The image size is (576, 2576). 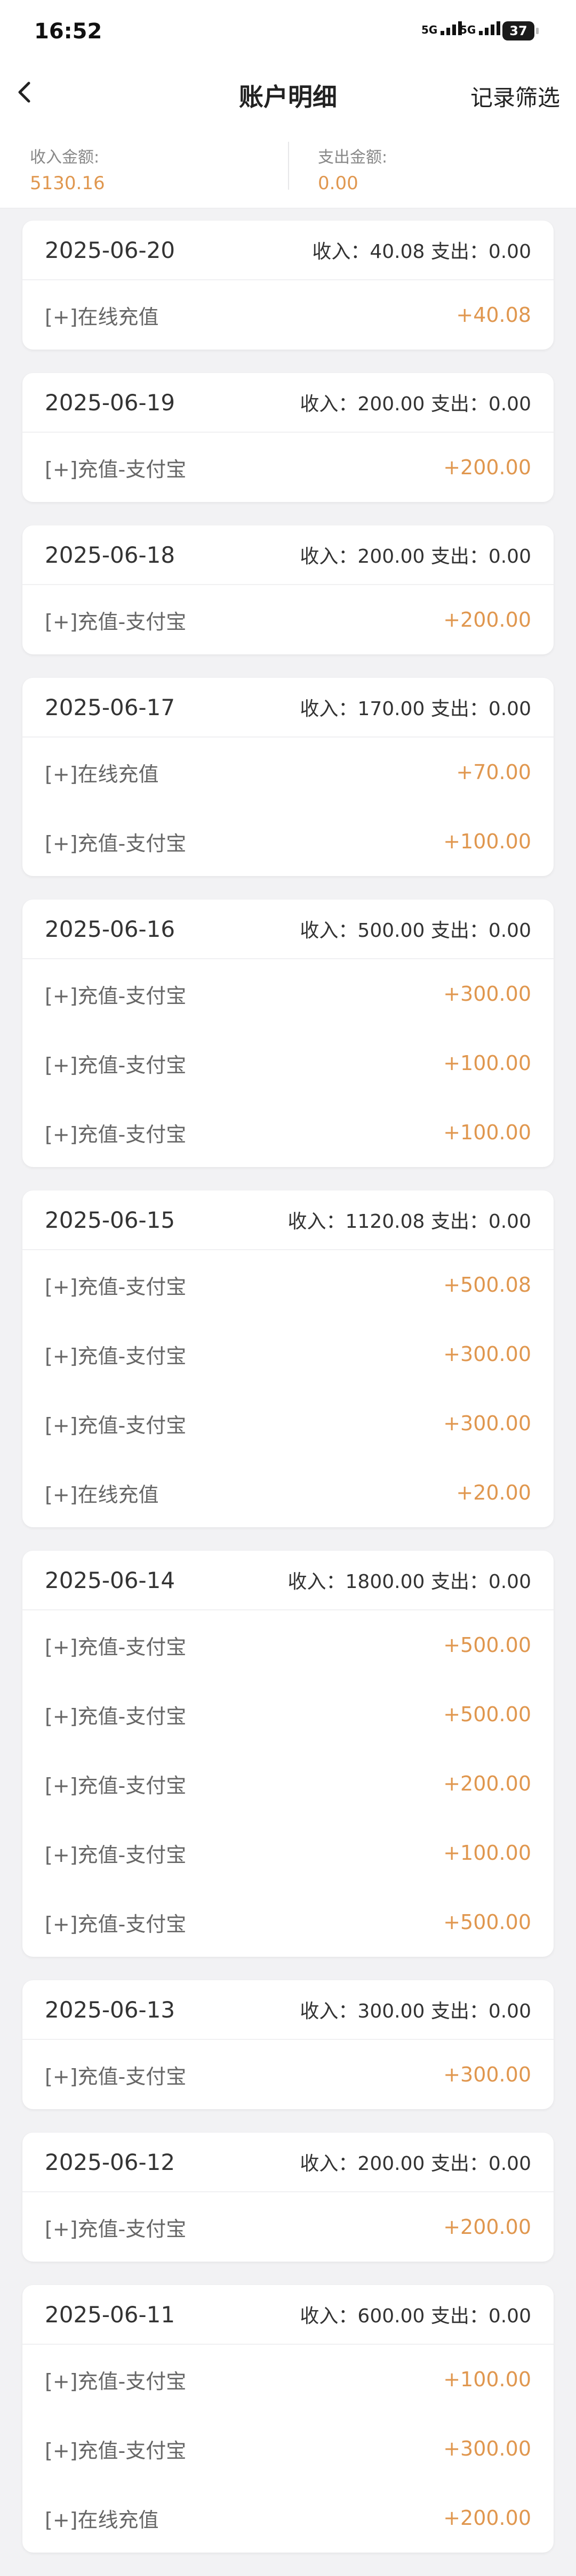 What do you see at coordinates (288, 1580) in the screenshot?
I see `day-card-header: 2025-06-14 收入：1800.00 支出：0.00` at bounding box center [288, 1580].